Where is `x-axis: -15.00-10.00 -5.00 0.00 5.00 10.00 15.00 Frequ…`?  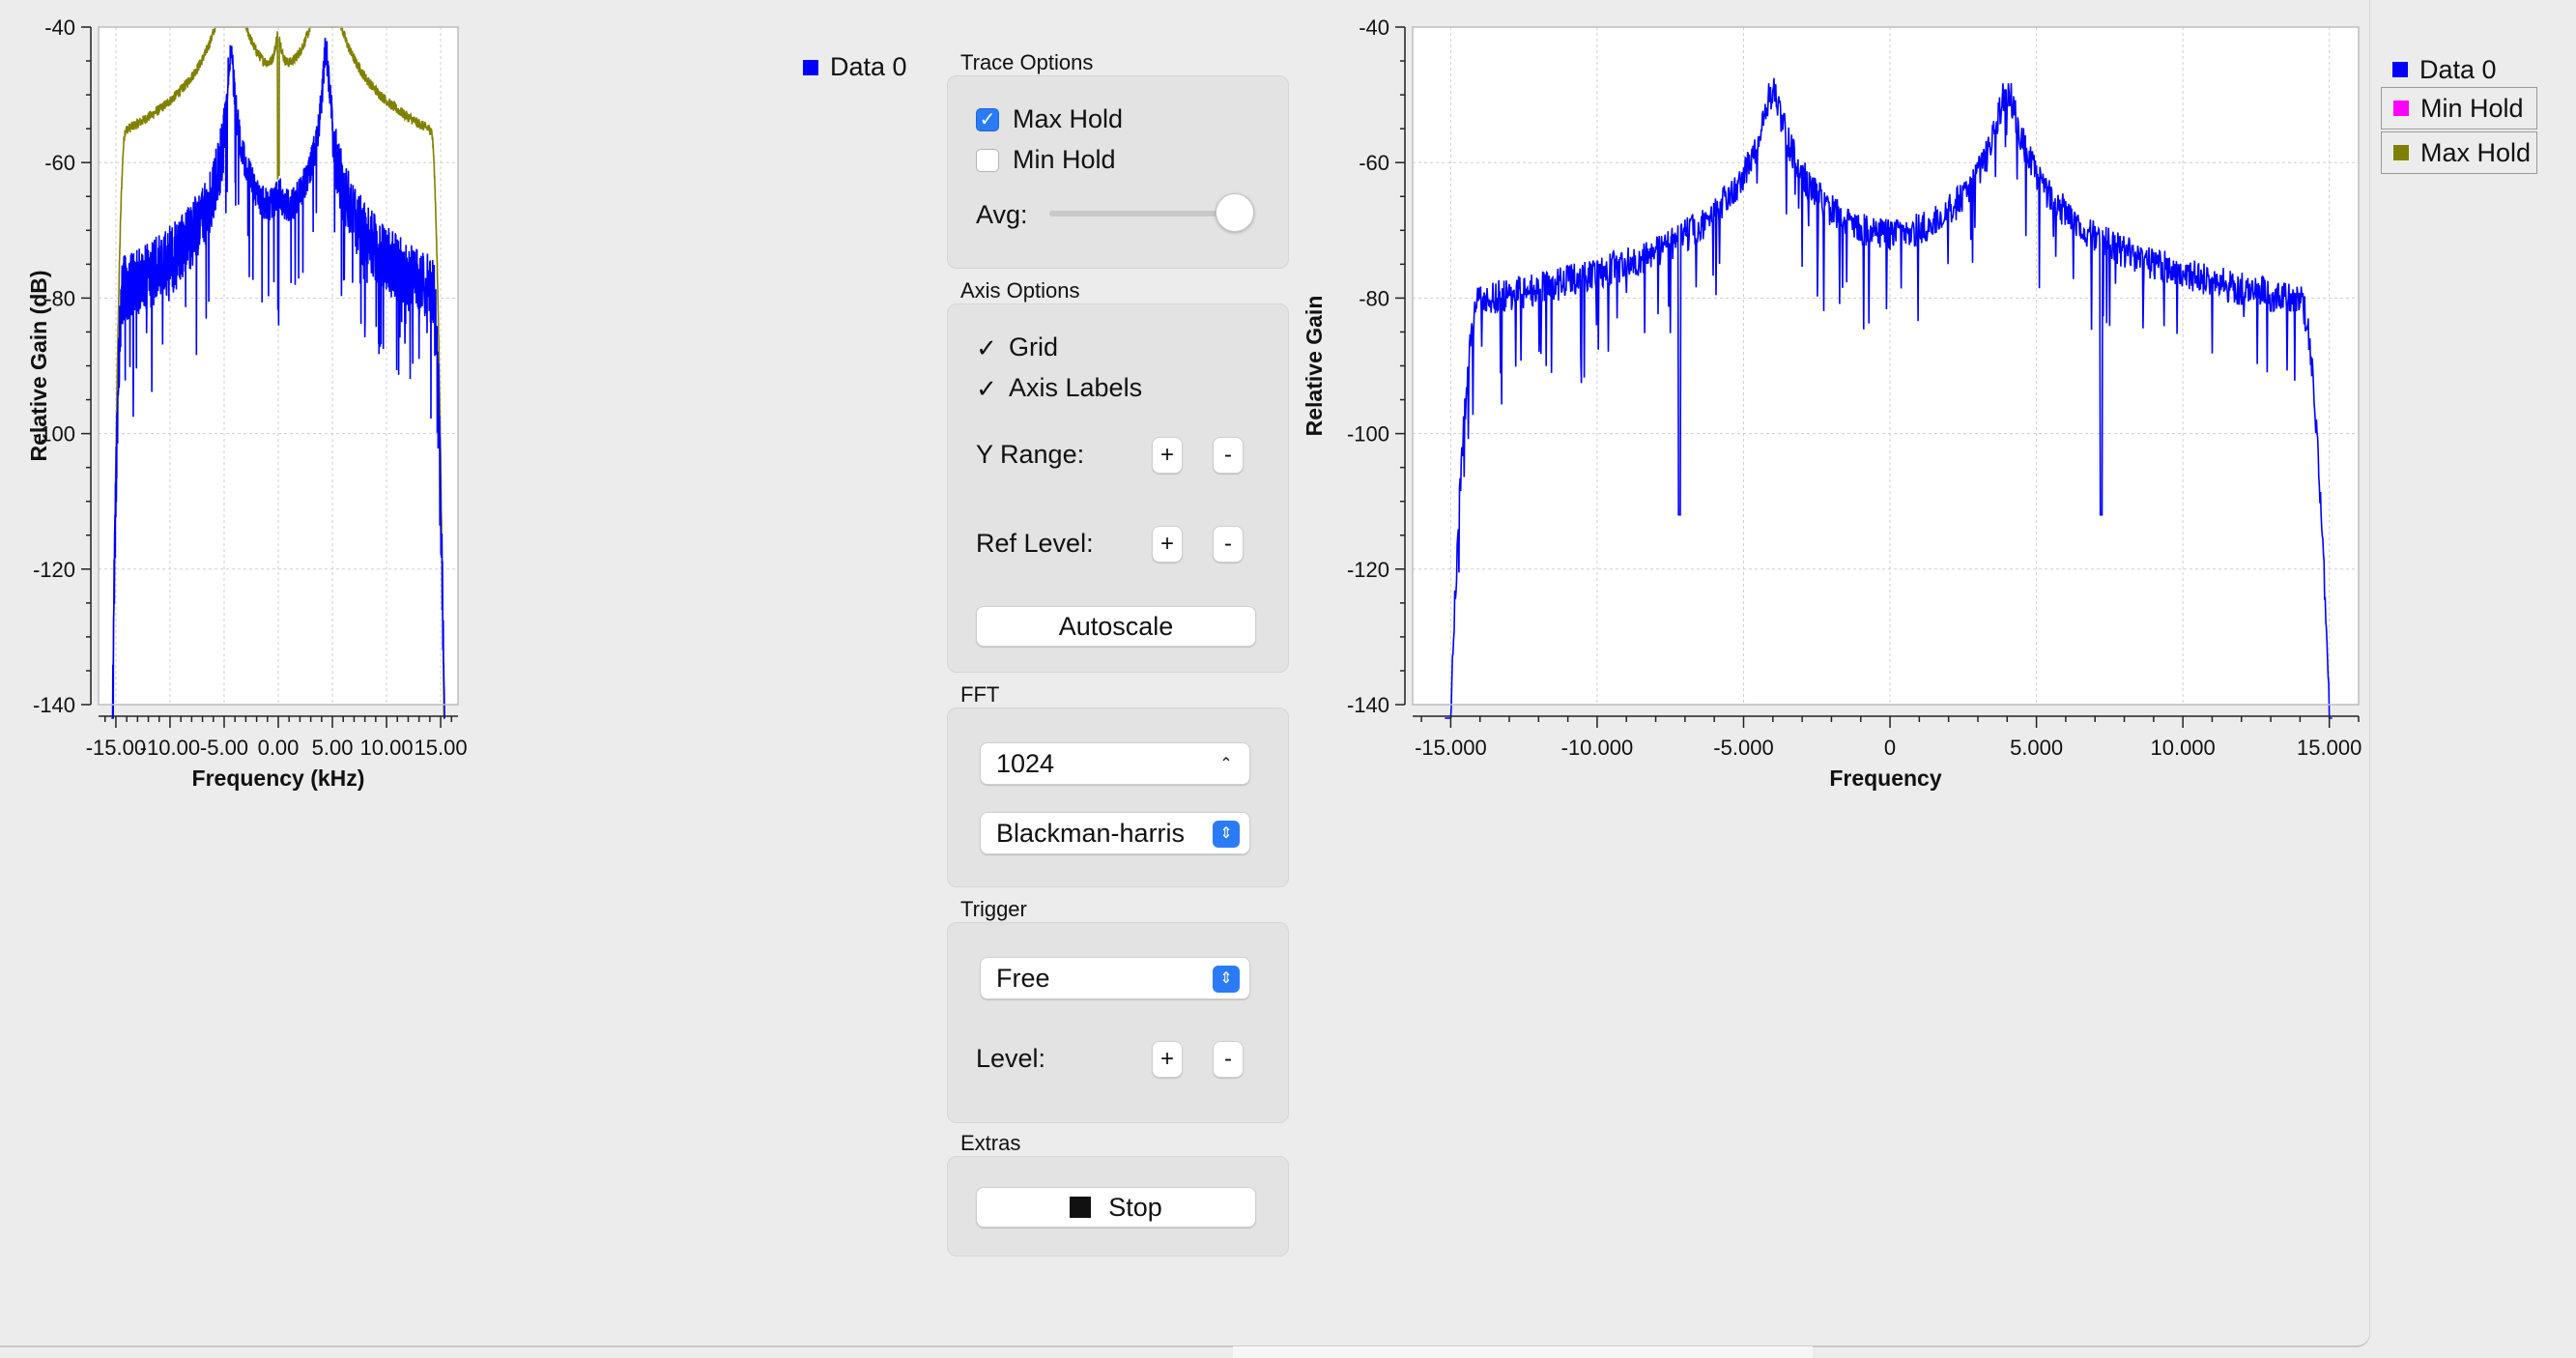 x-axis: -15.00-10.00 -5.00 0.00 5.00 10.00 15.00 Frequ… is located at coordinates (277, 753).